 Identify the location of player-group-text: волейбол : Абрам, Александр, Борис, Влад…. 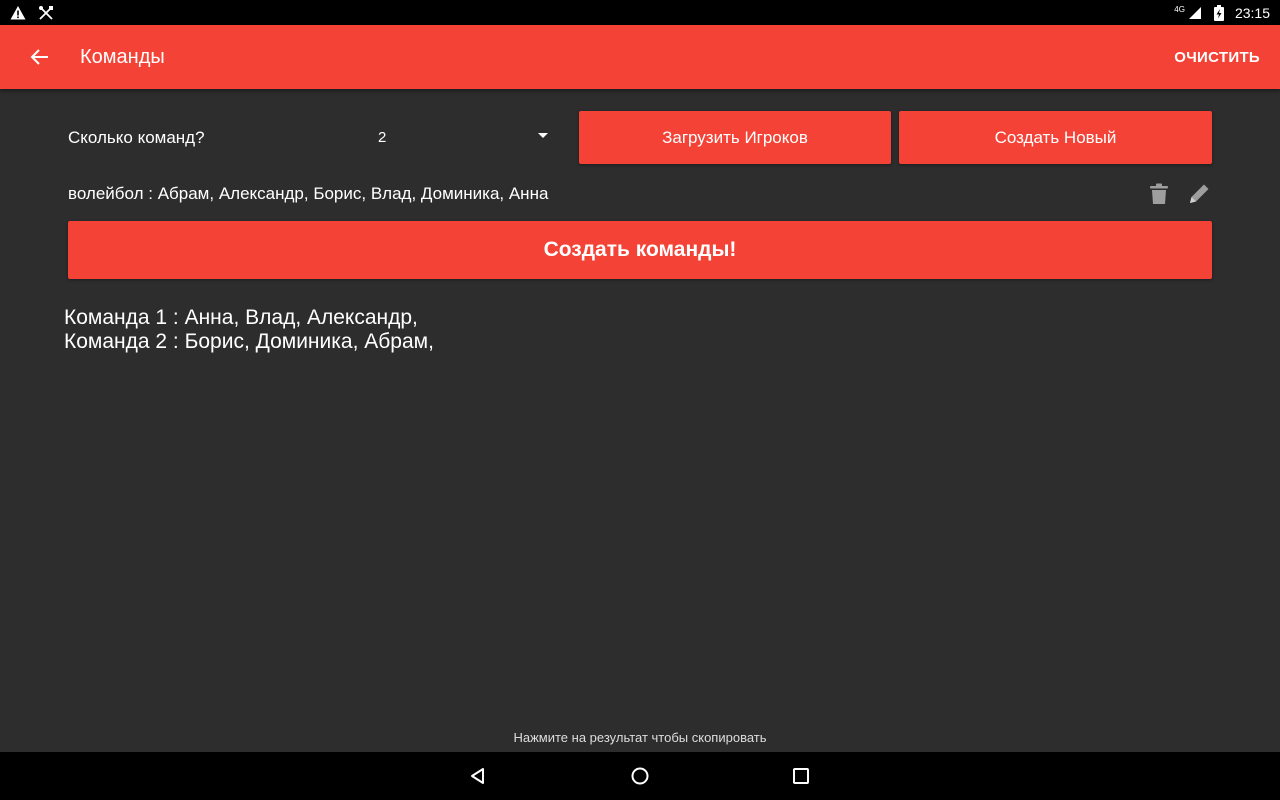
(308, 193).